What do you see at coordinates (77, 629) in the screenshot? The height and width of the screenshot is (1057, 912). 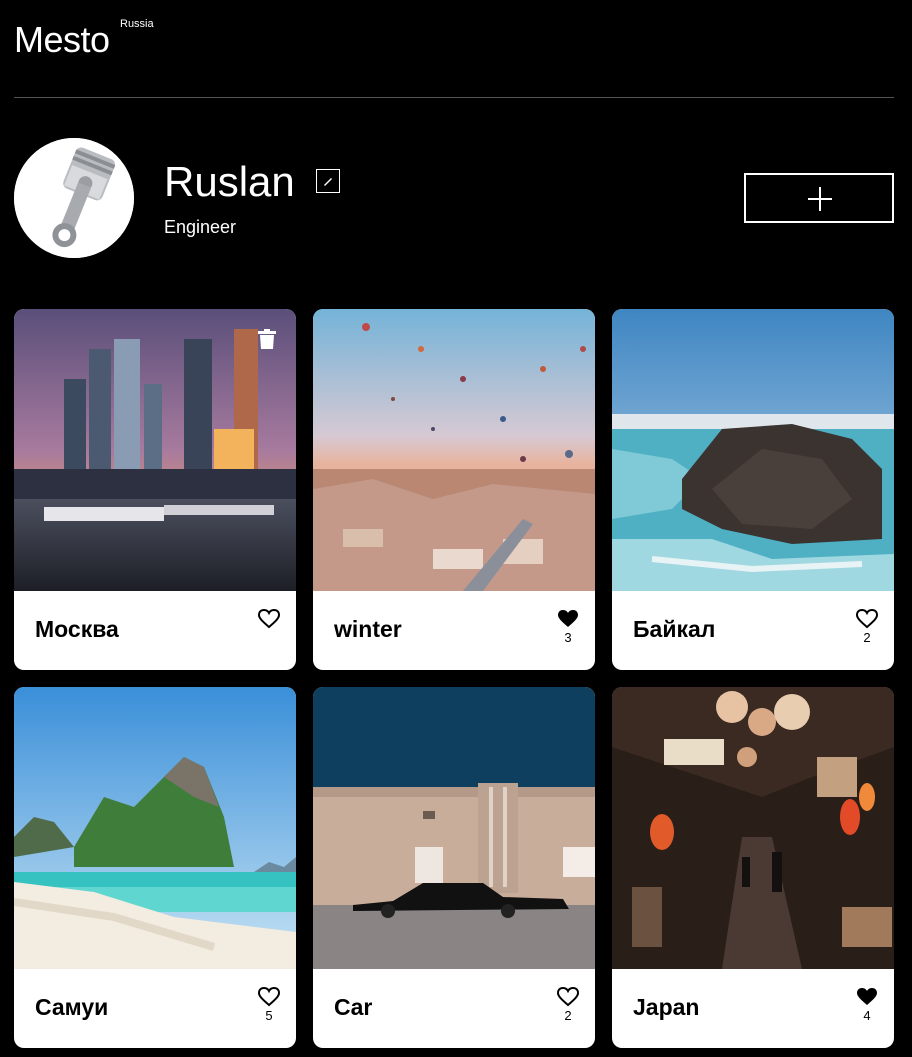 I see `card-title: Москва` at bounding box center [77, 629].